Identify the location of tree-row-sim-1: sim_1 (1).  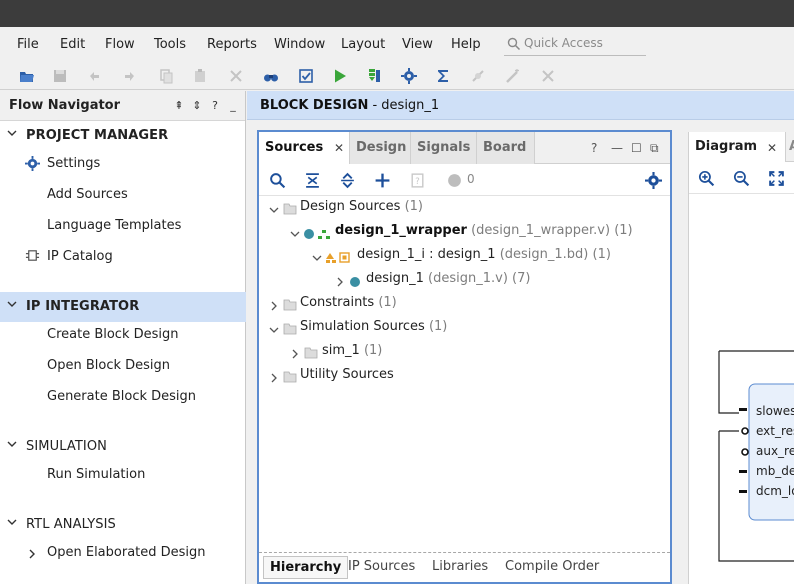
(352, 355).